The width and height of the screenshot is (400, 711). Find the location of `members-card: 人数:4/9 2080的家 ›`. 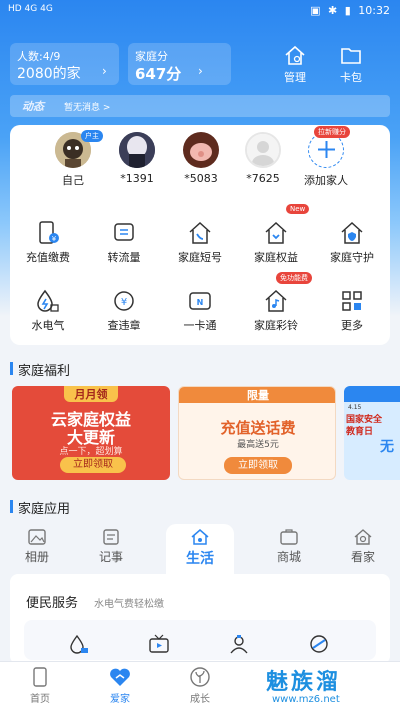

members-card: 人数:4/9 2080的家 › is located at coordinates (64, 64).